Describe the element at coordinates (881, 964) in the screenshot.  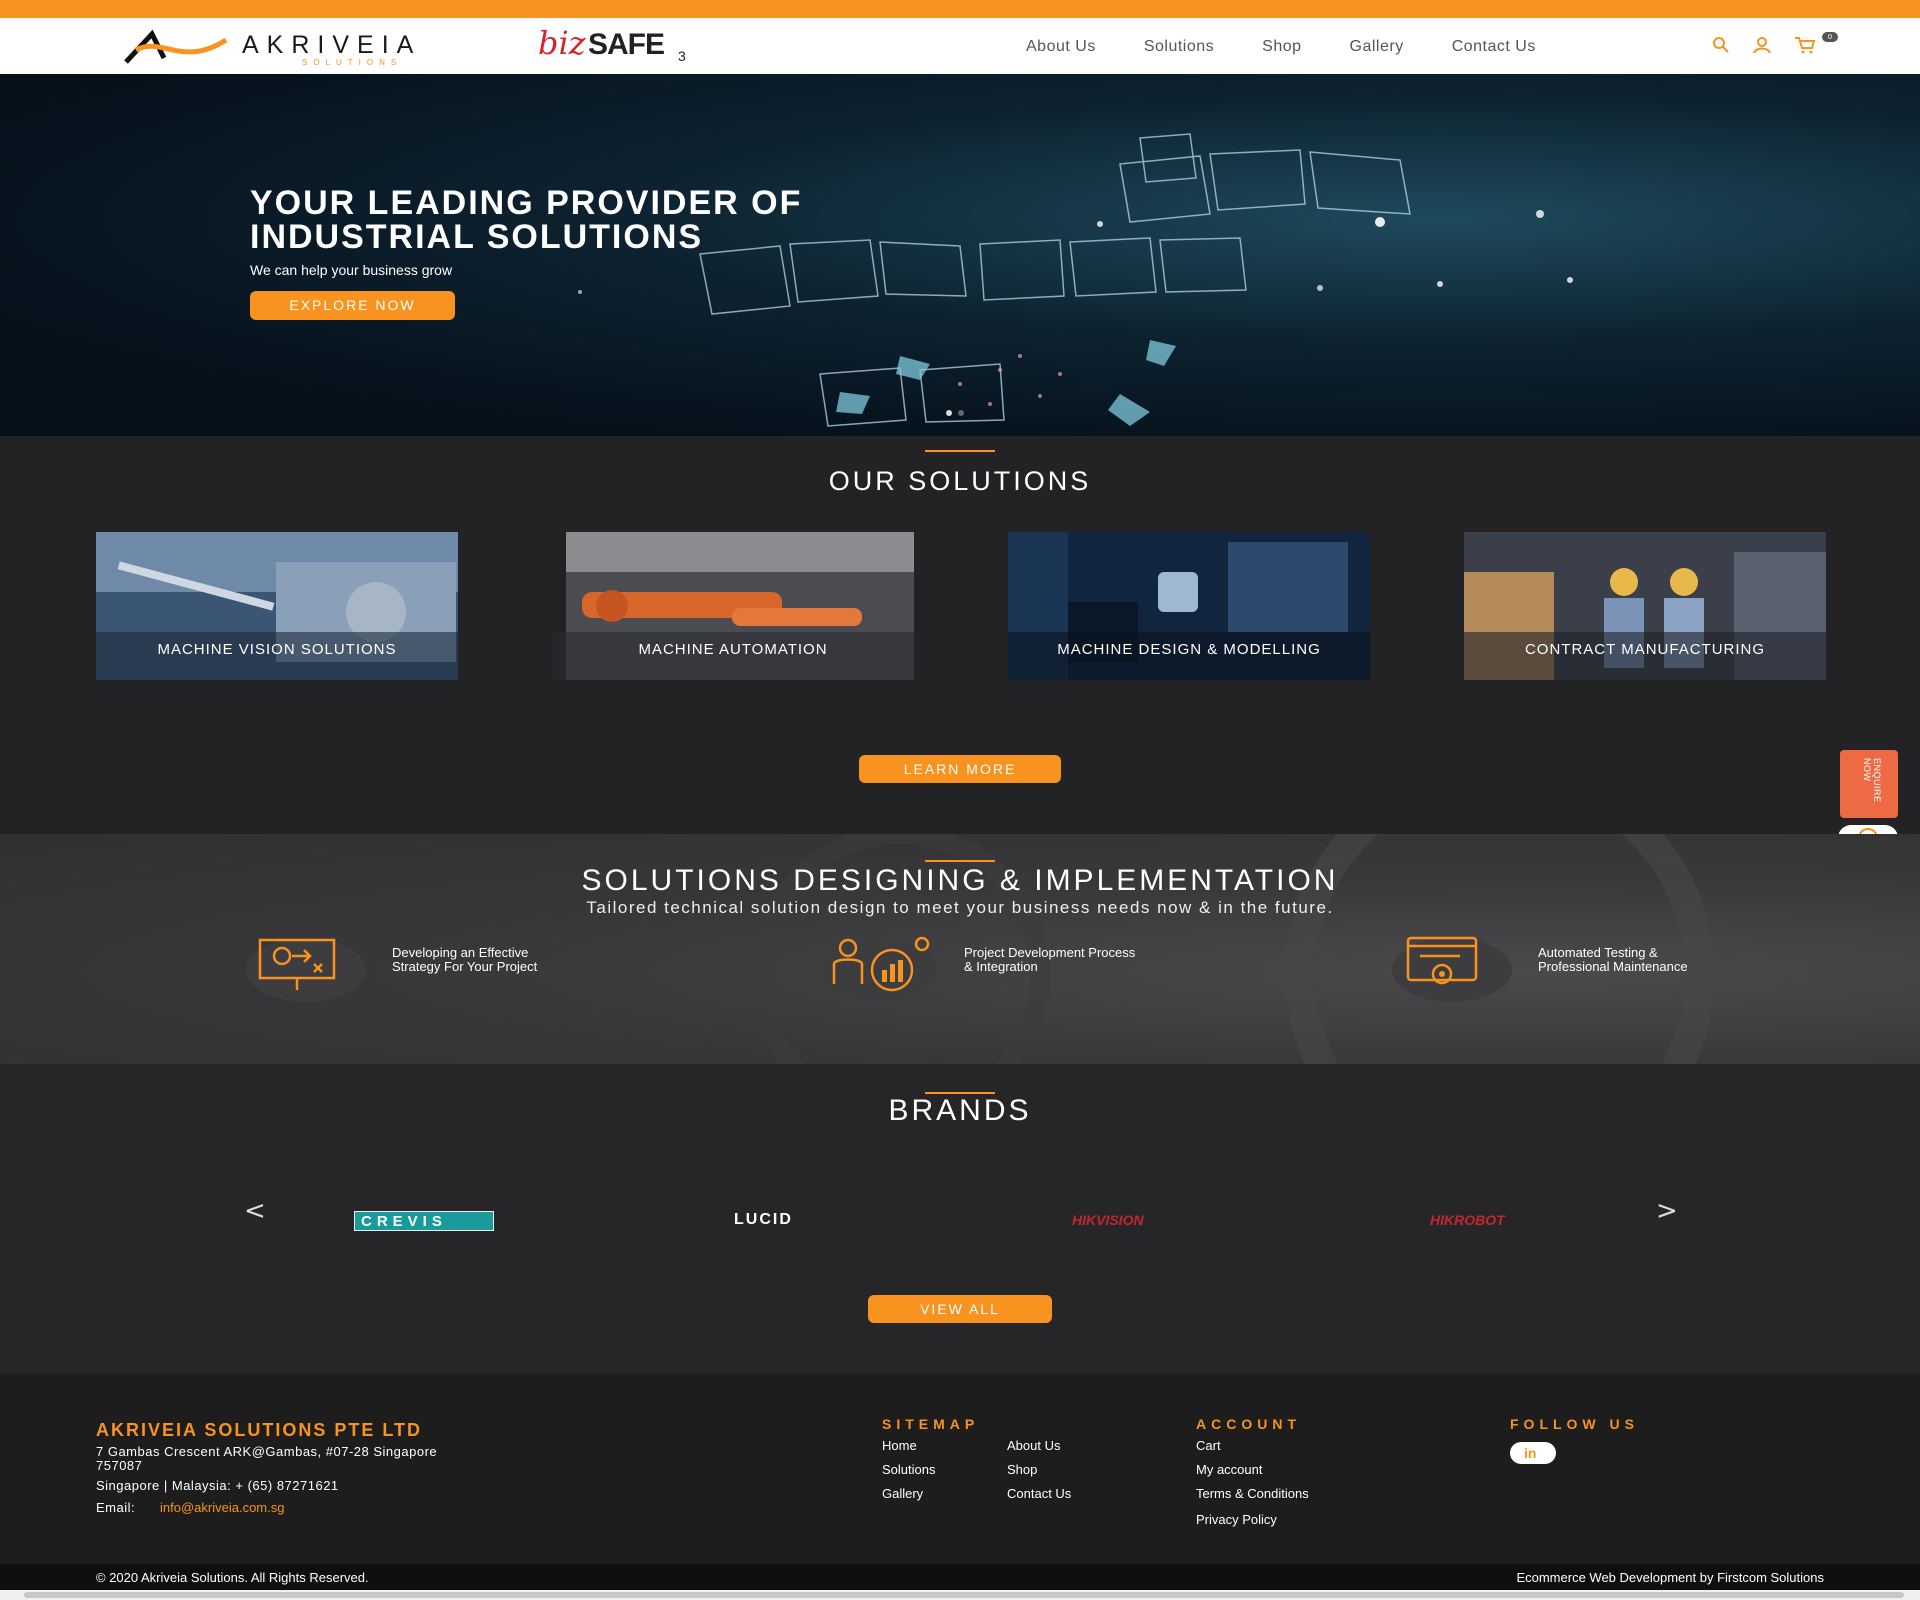
I see `team-analytics-icon` at that location.